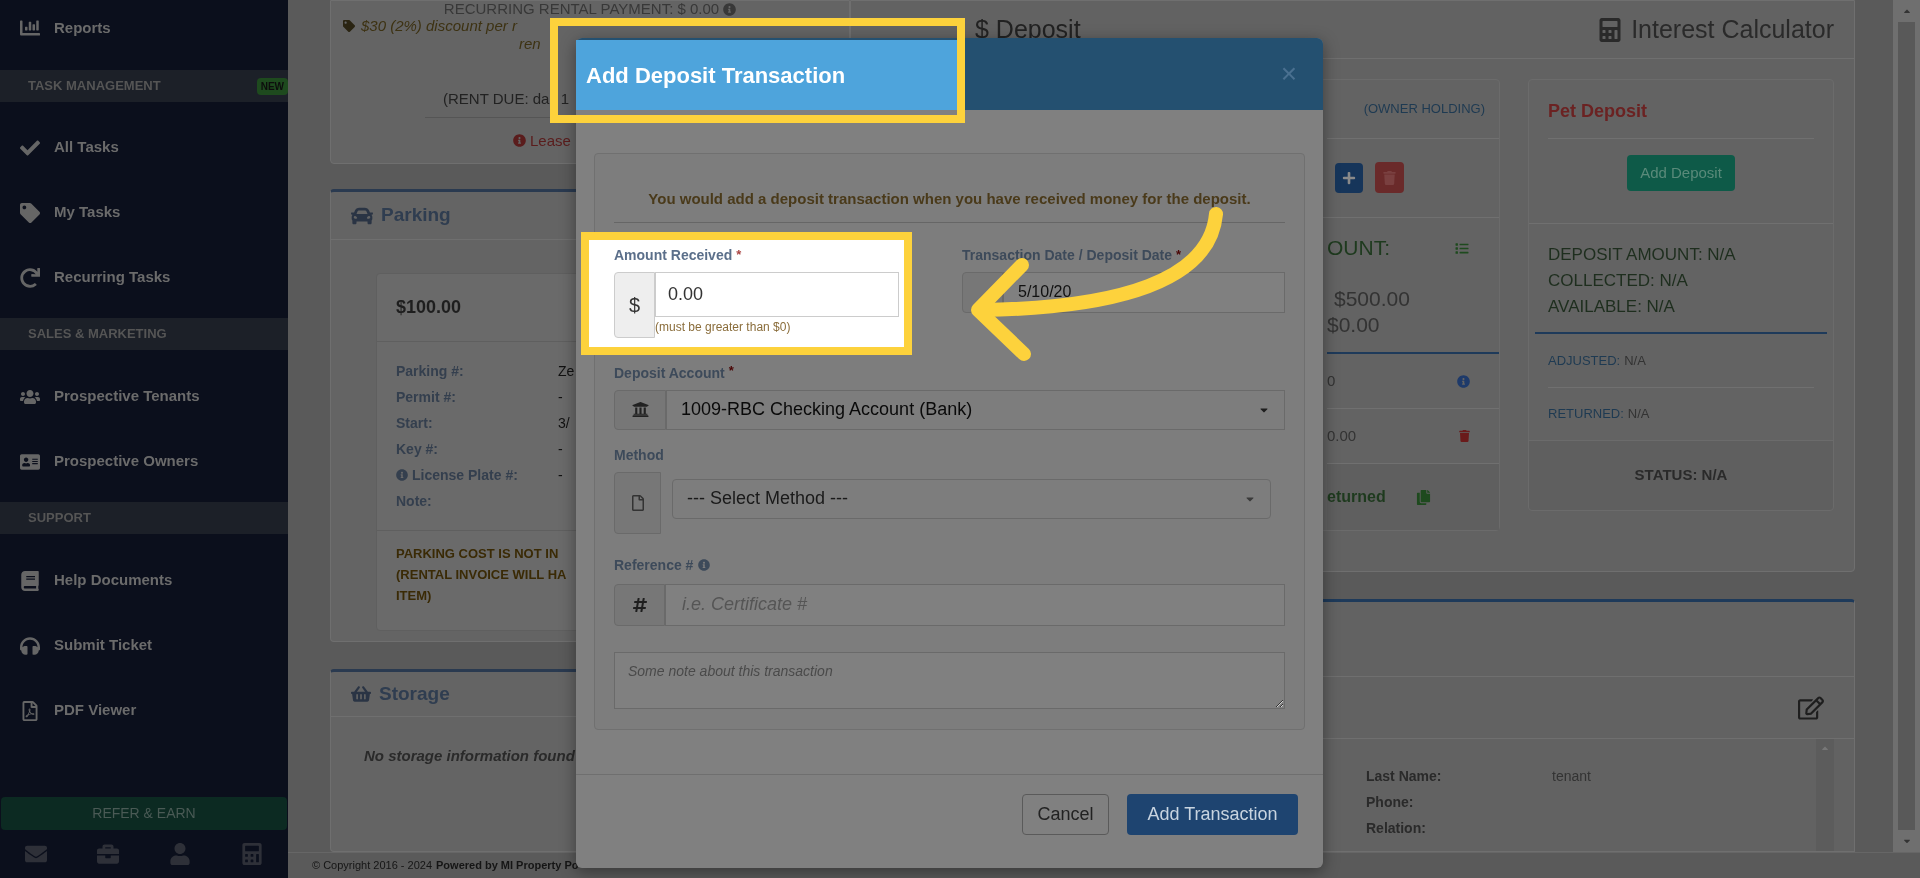  Describe the element at coordinates (1610, 29) in the screenshot. I see `calculator-icon` at that location.